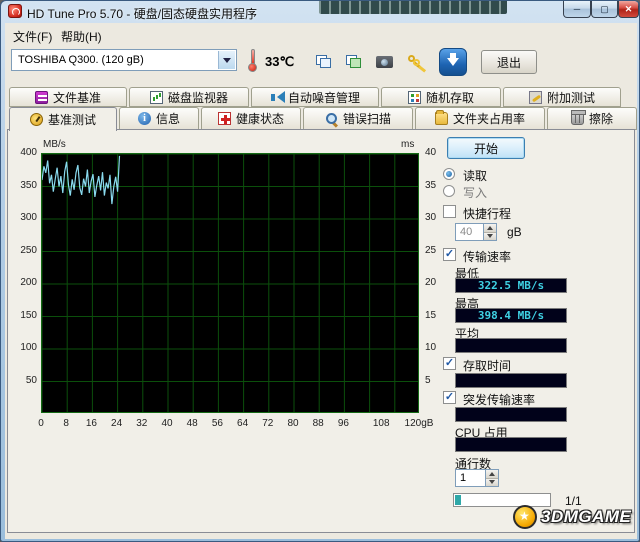 This screenshot has width=640, height=542. What do you see at coordinates (15, 11) in the screenshot?
I see `app-icon` at bounding box center [15, 11].